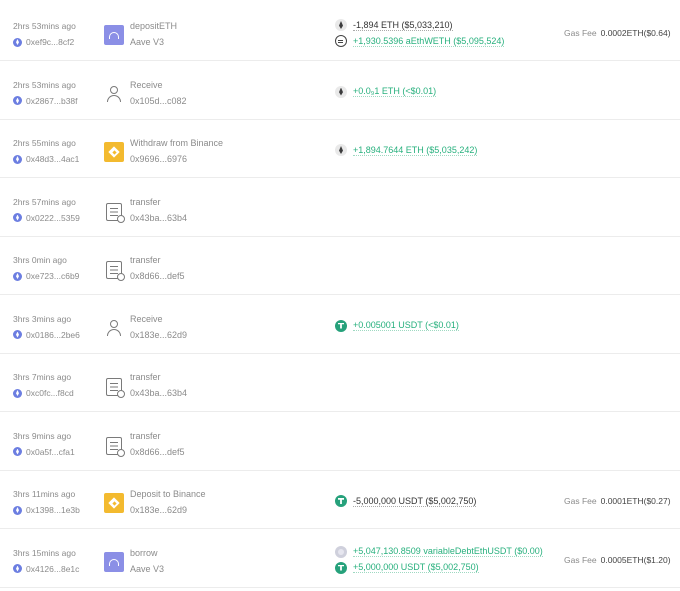 Image resolution: width=680 pixels, height=591 pixels. I want to click on aeth-icon, so click(341, 41).